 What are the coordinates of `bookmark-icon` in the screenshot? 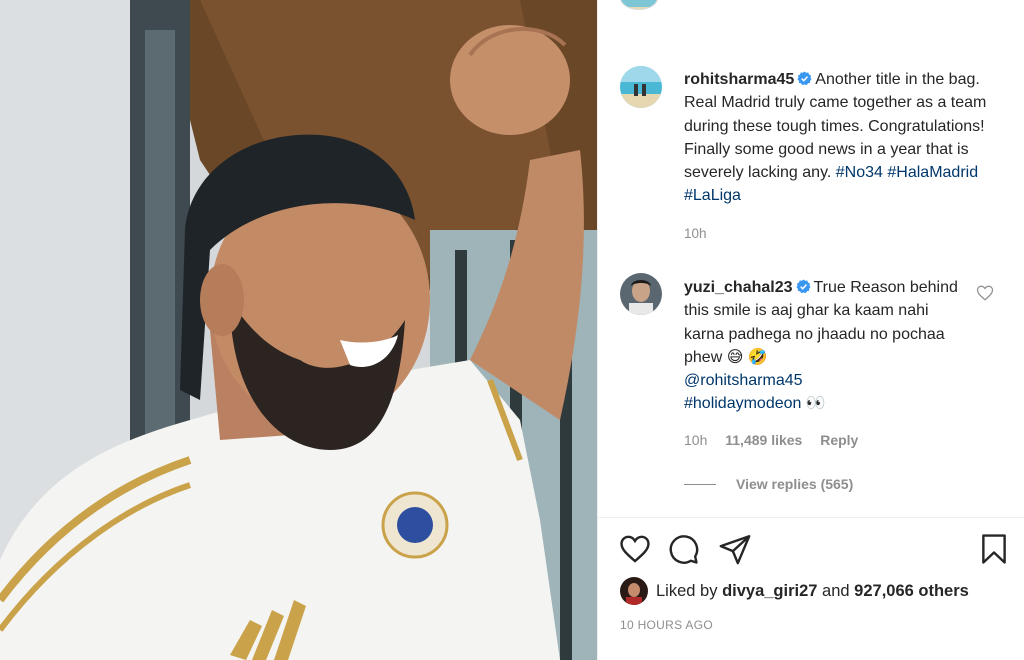 It's located at (994, 549).